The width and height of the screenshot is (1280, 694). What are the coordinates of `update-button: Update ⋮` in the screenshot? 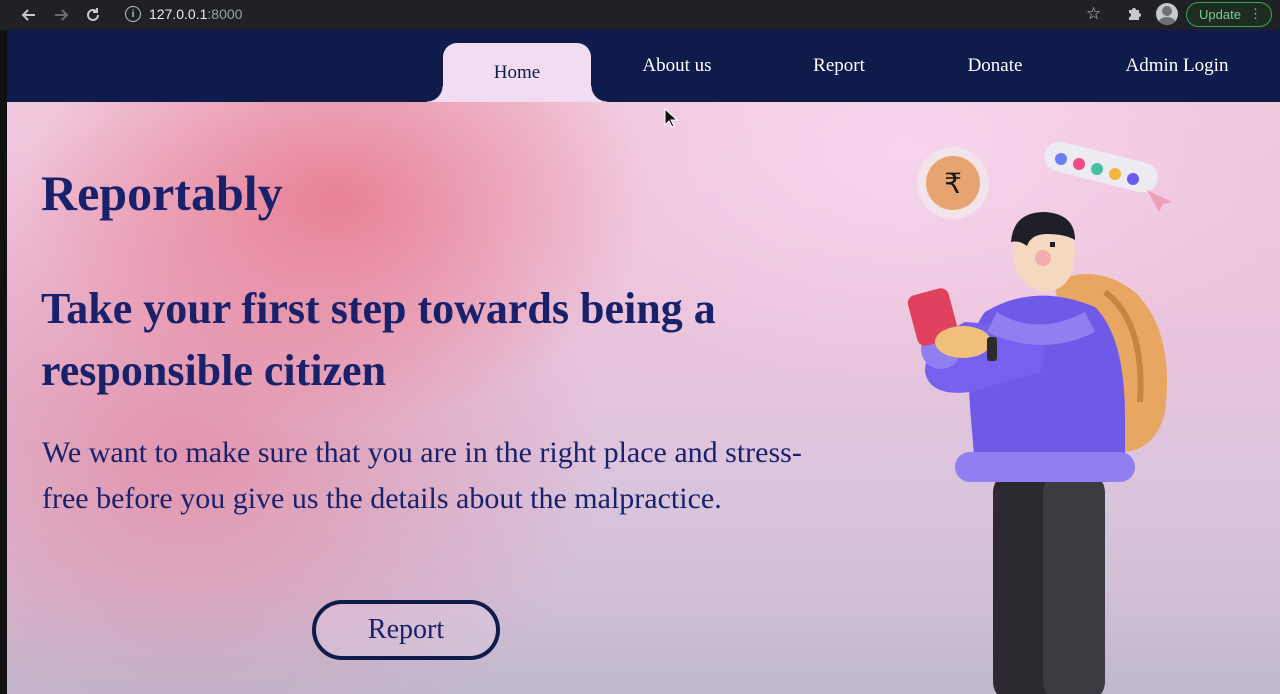 It's located at (1229, 14).